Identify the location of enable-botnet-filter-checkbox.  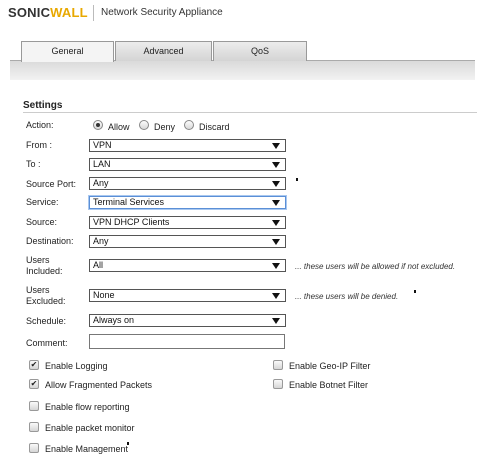
(278, 384).